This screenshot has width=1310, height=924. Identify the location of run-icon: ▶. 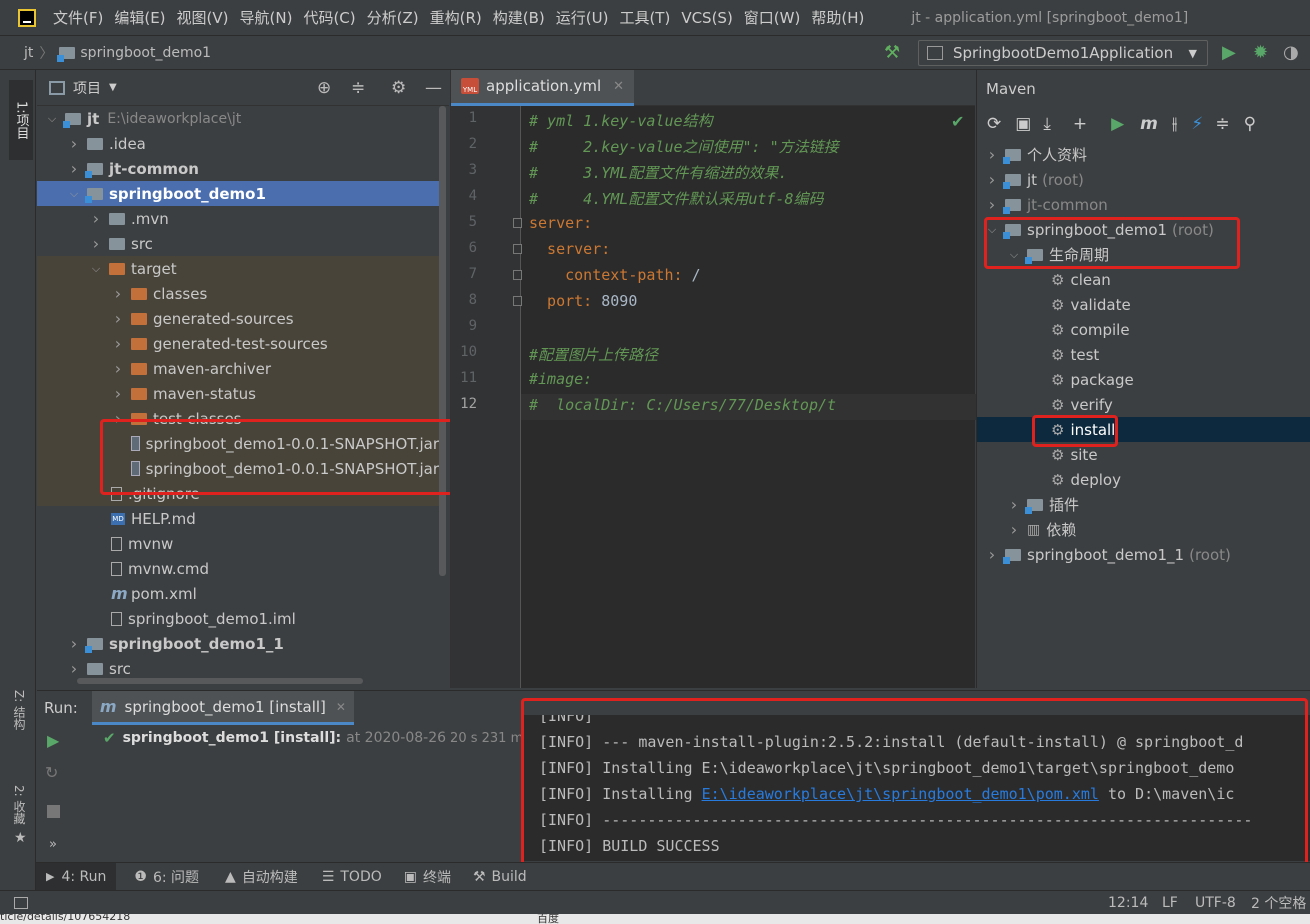
(1229, 52).